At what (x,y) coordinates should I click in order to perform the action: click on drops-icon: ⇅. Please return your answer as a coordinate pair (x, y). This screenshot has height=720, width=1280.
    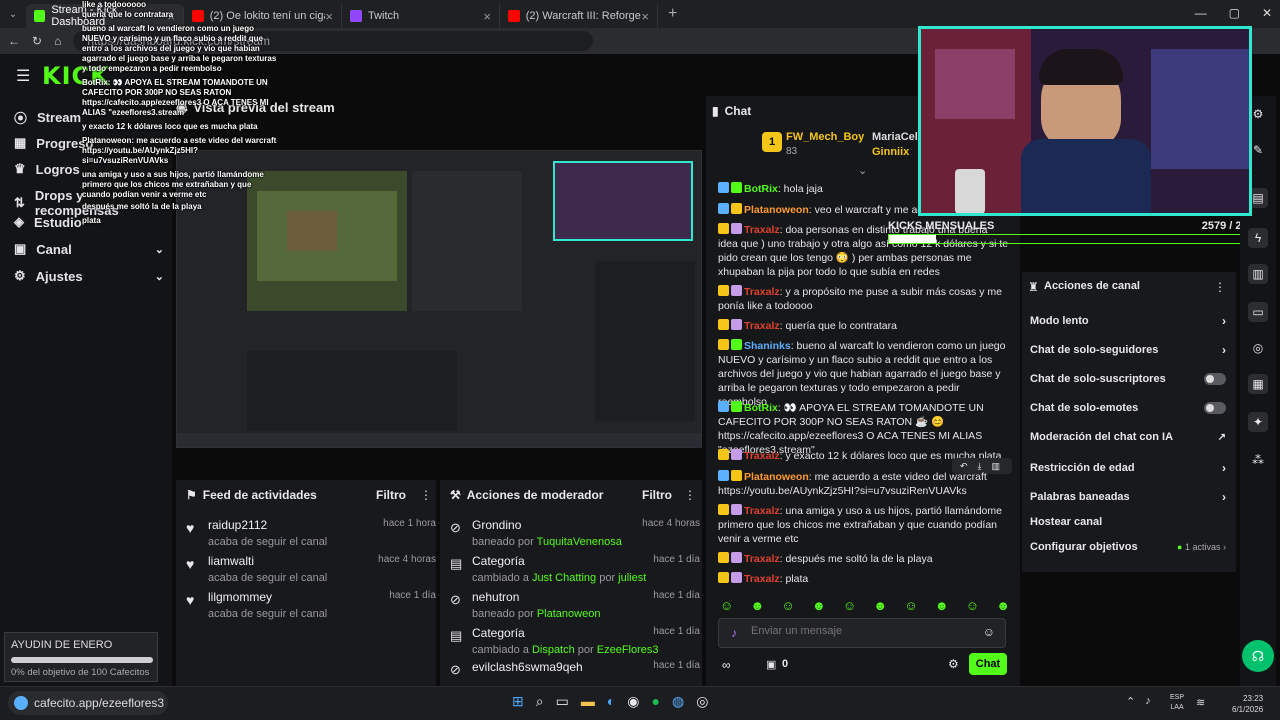
    Looking at the image, I should click on (19, 202).